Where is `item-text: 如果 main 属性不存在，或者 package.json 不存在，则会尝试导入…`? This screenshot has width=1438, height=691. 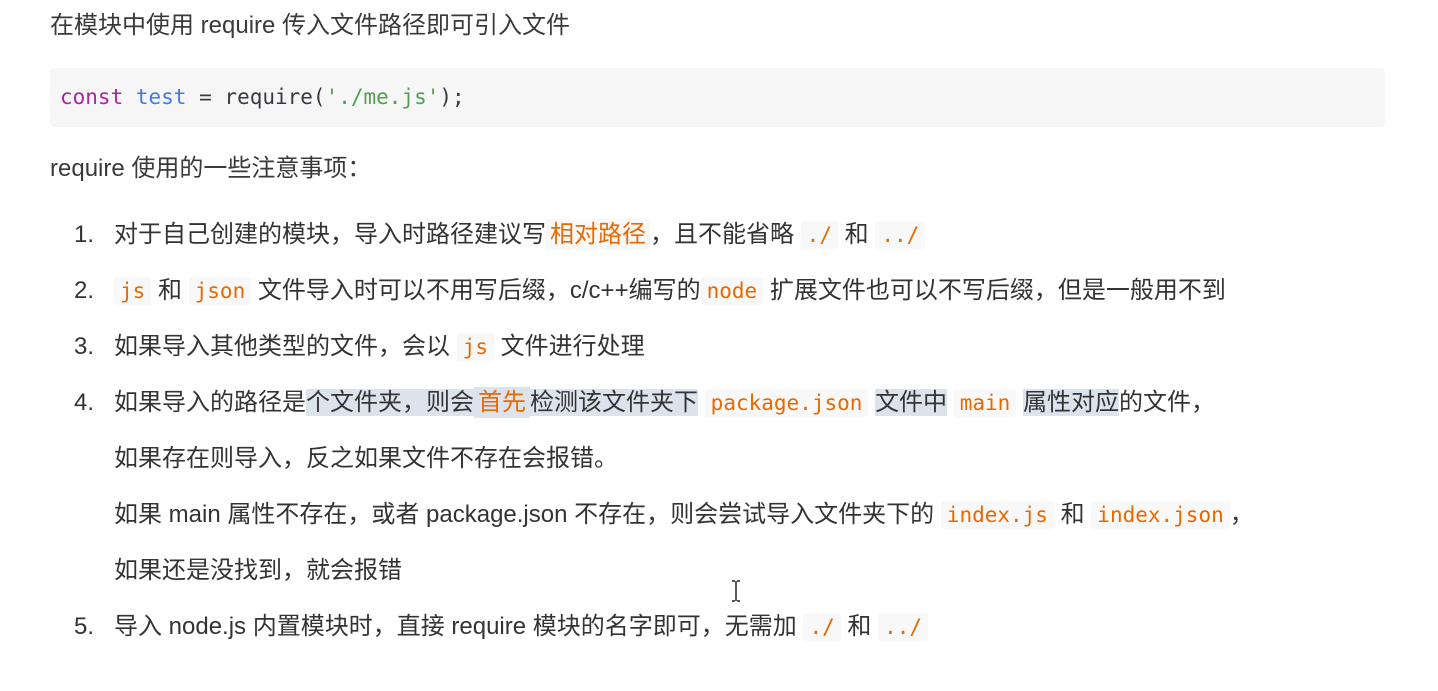 item-text: 如果 main 属性不存在，或者 package.json 不存在，则会尝试导入… is located at coordinates (524, 514).